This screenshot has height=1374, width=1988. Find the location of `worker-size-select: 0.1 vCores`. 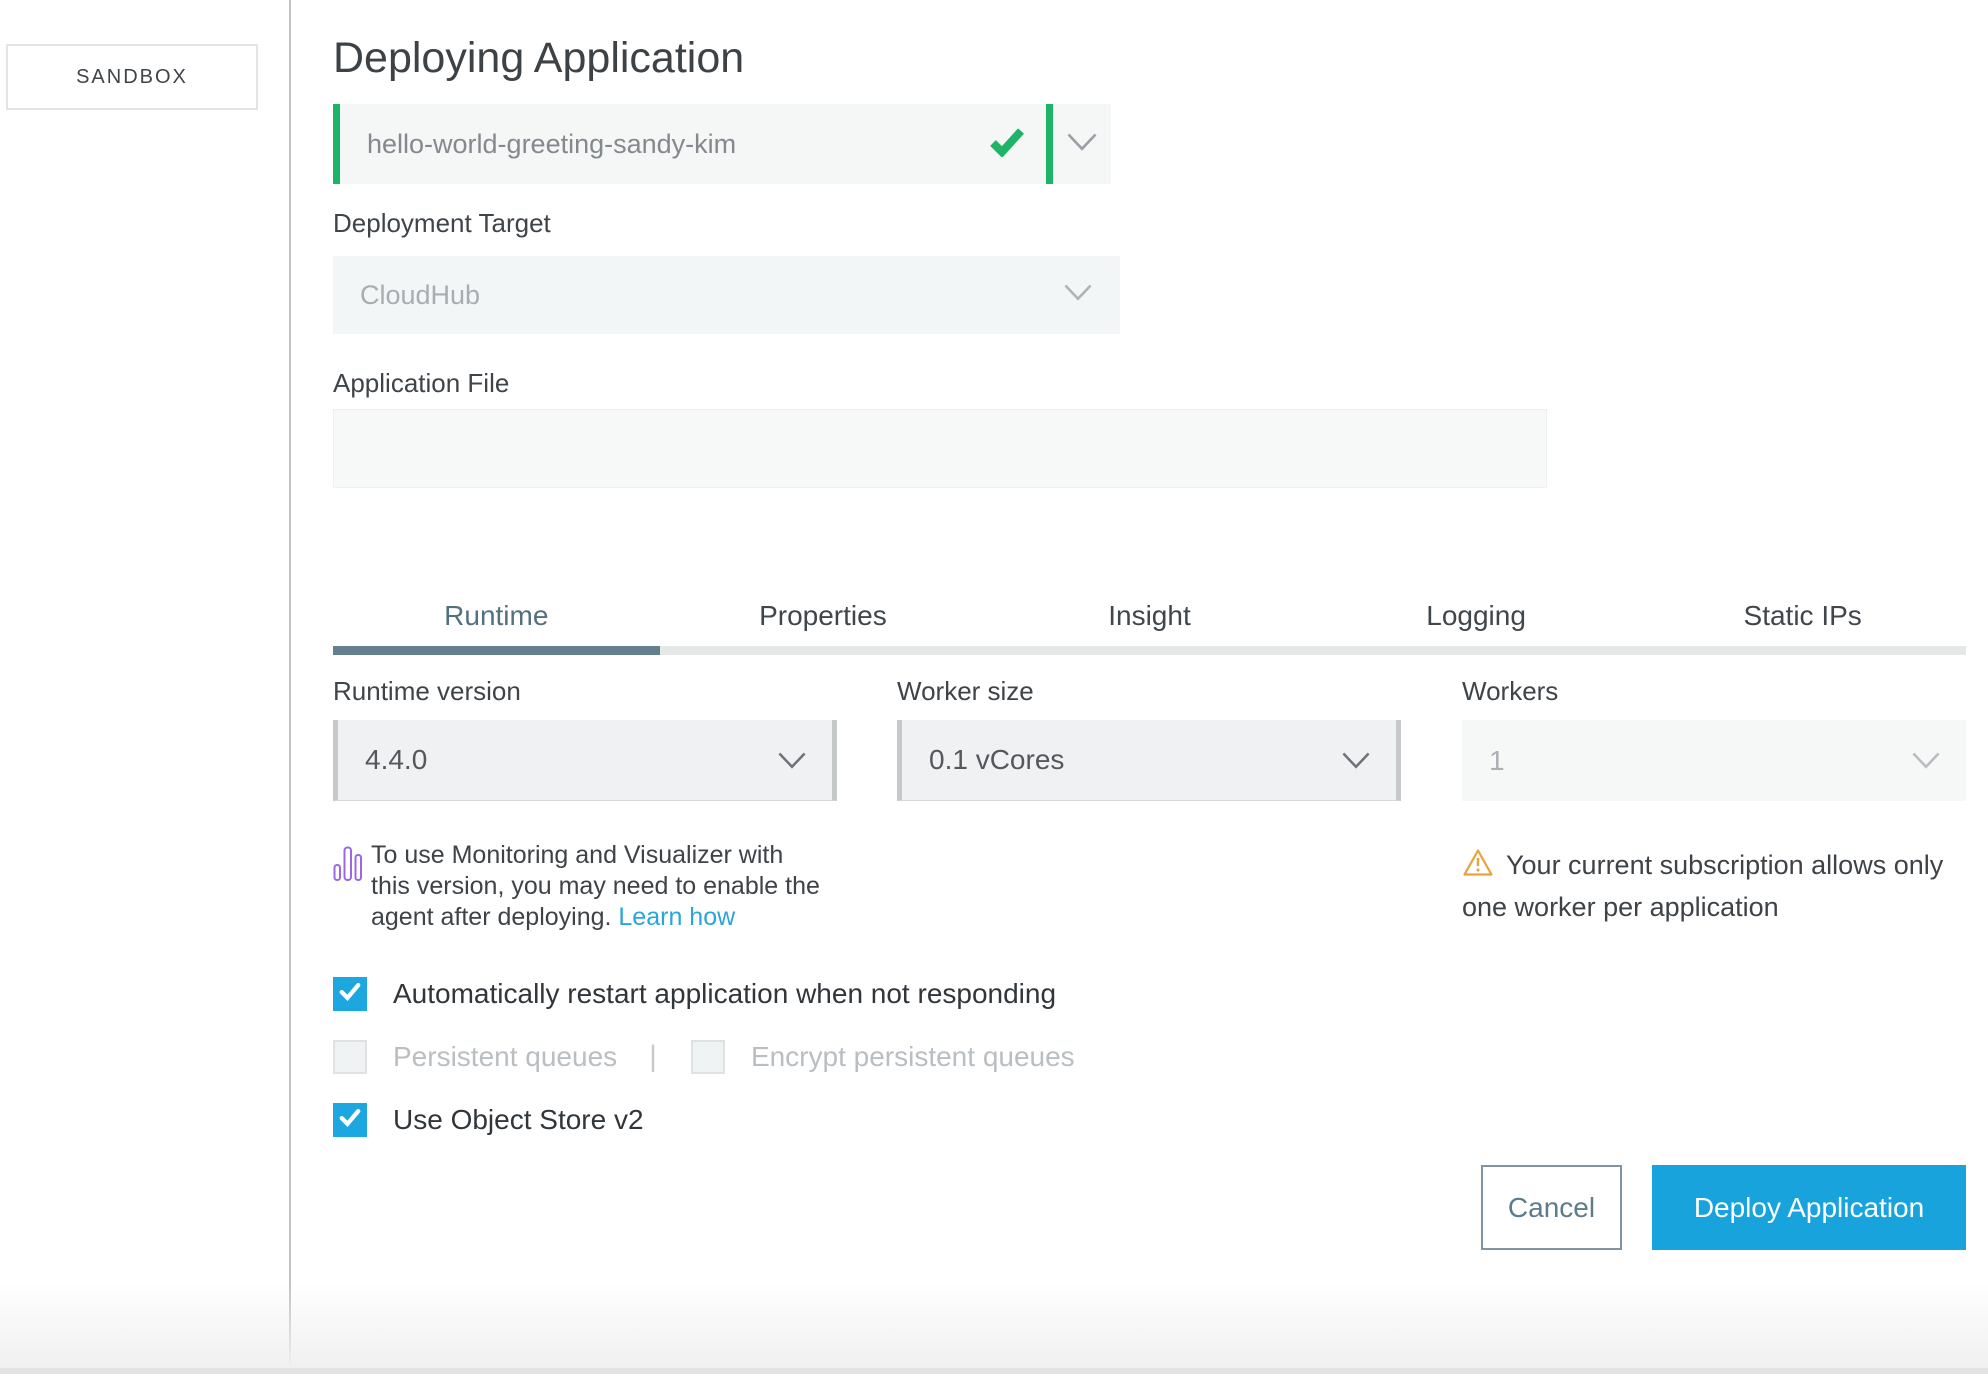

worker-size-select: 0.1 vCores is located at coordinates (1149, 760).